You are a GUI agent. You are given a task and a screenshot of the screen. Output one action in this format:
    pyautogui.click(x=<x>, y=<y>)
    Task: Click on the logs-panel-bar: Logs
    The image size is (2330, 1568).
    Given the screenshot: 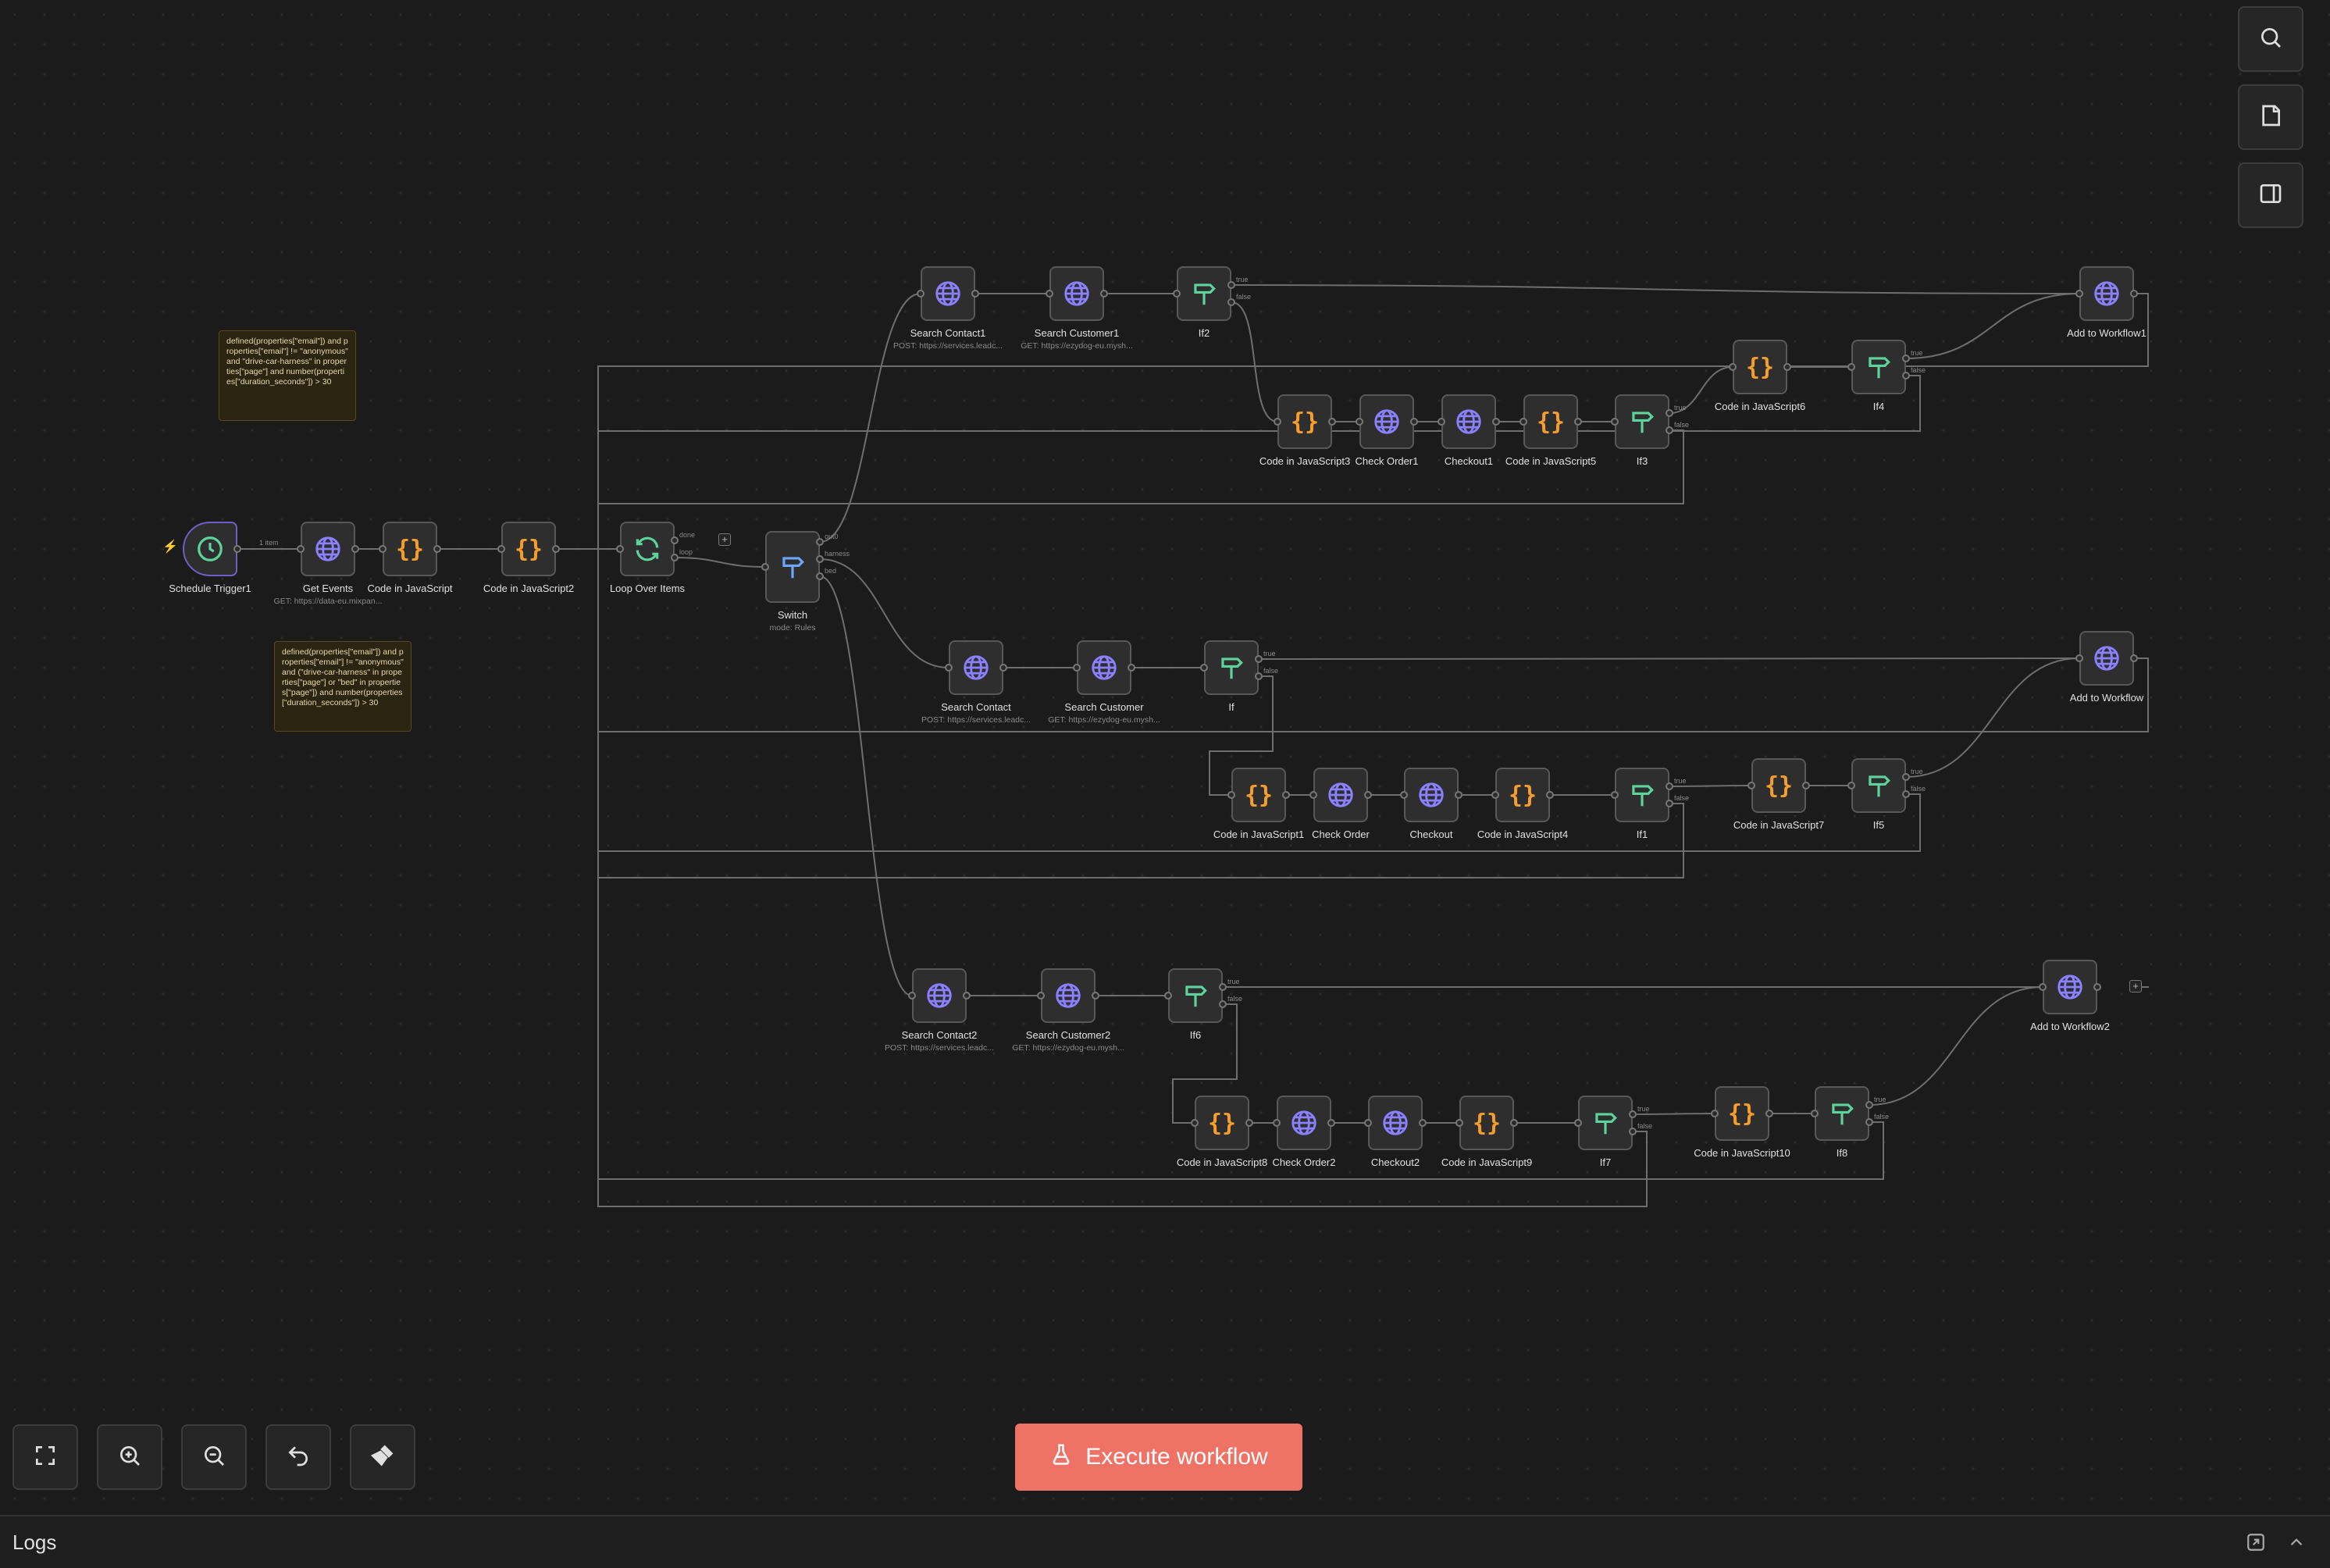 What is the action you would take?
    pyautogui.click(x=1165, y=1541)
    